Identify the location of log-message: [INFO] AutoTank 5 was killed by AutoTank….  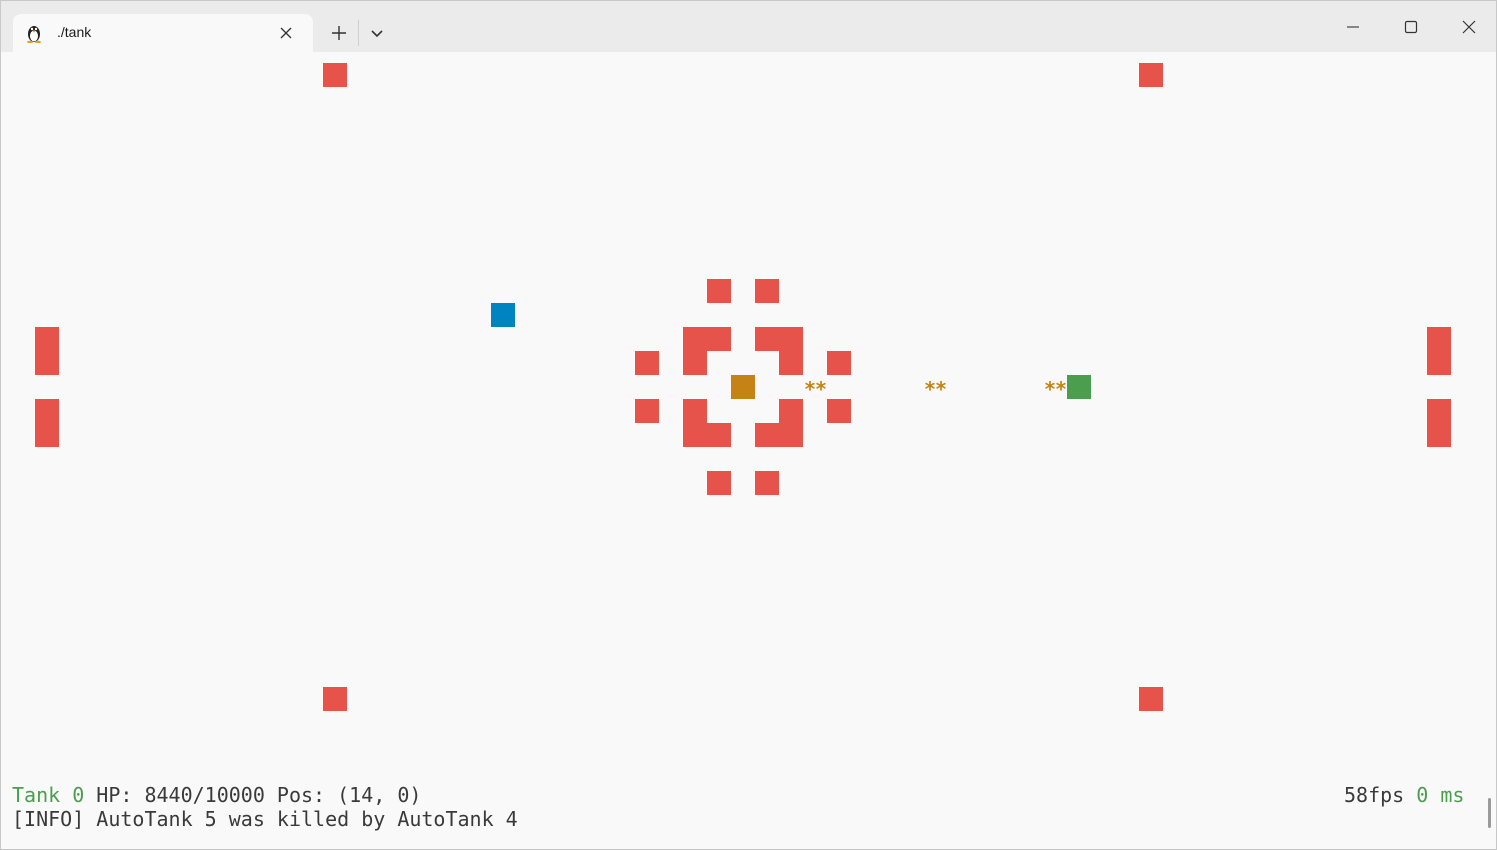
(265, 819).